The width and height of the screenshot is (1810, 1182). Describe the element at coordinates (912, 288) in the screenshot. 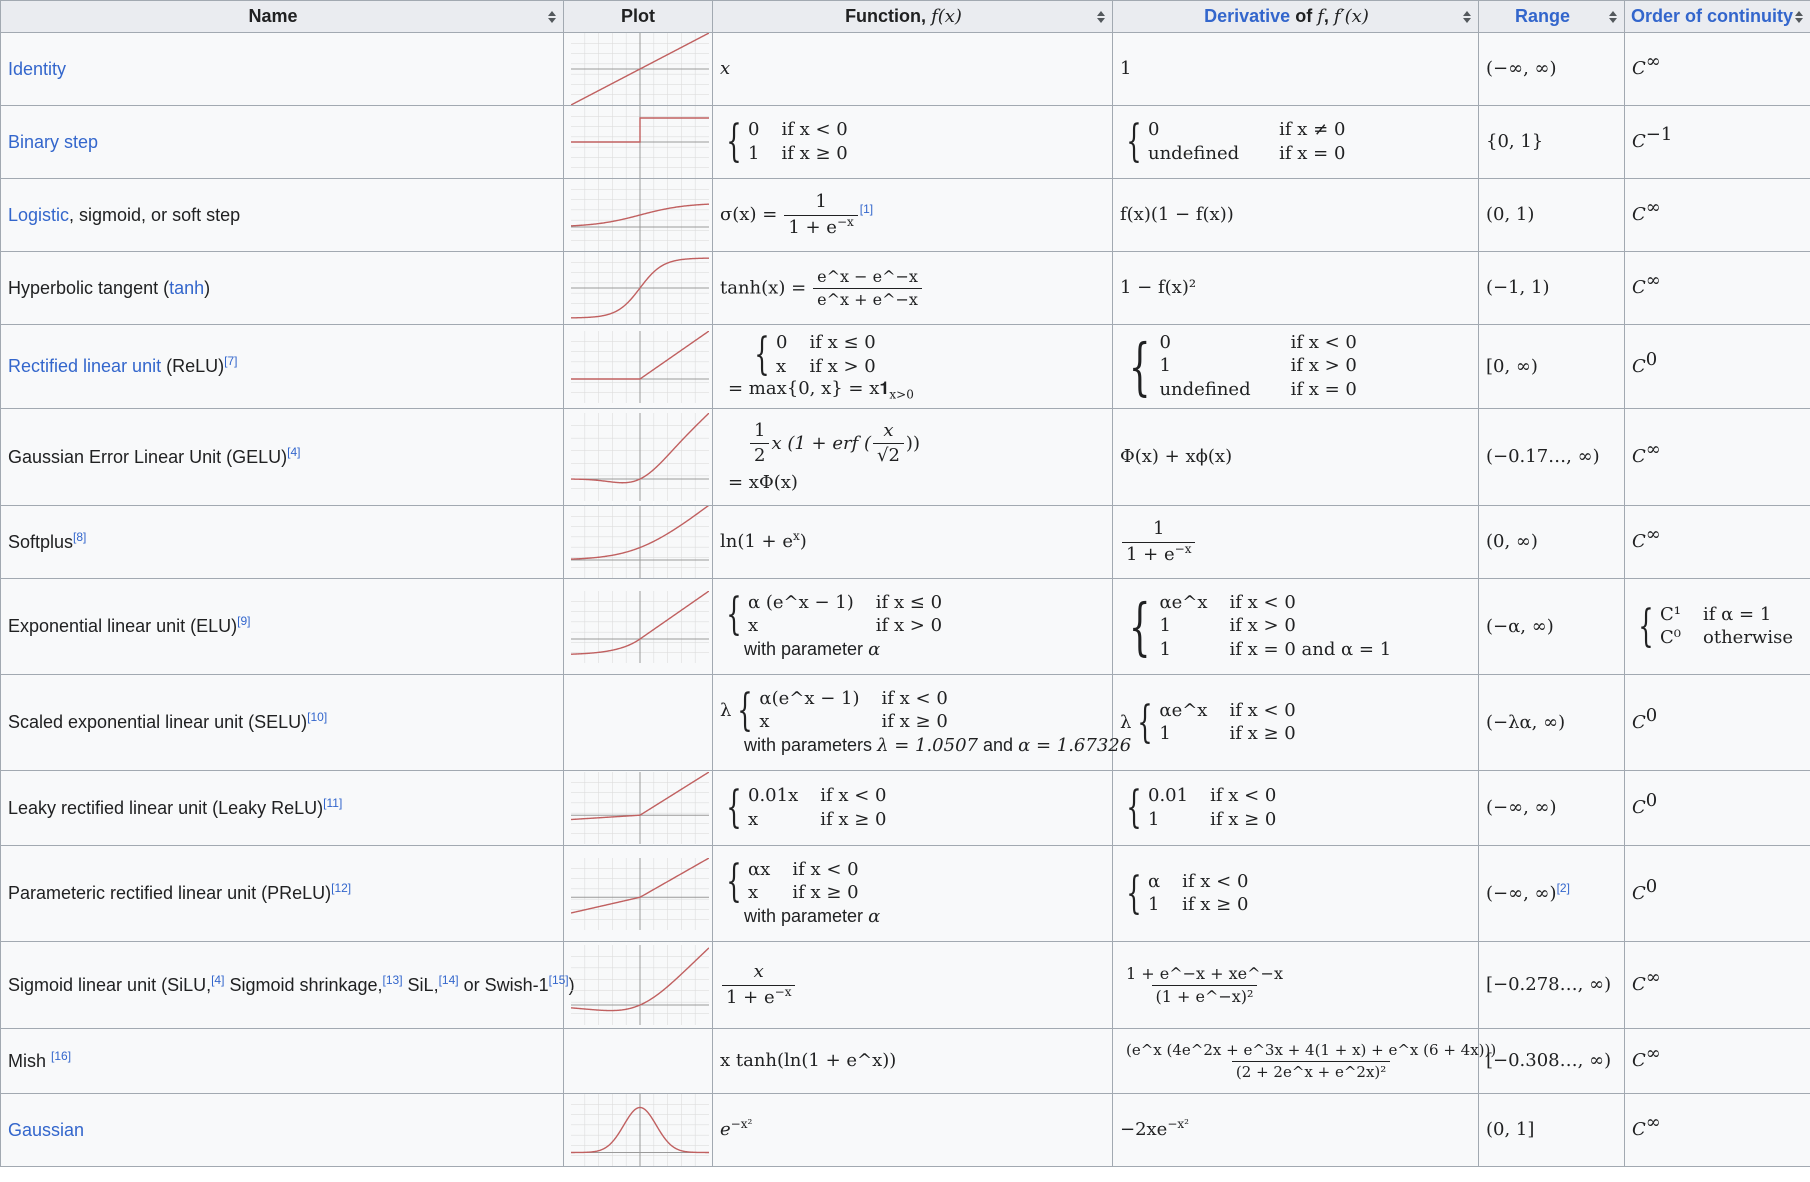

I see `function-cell: tanh(x) = e^x − e^−x e^x + e^−x` at that location.